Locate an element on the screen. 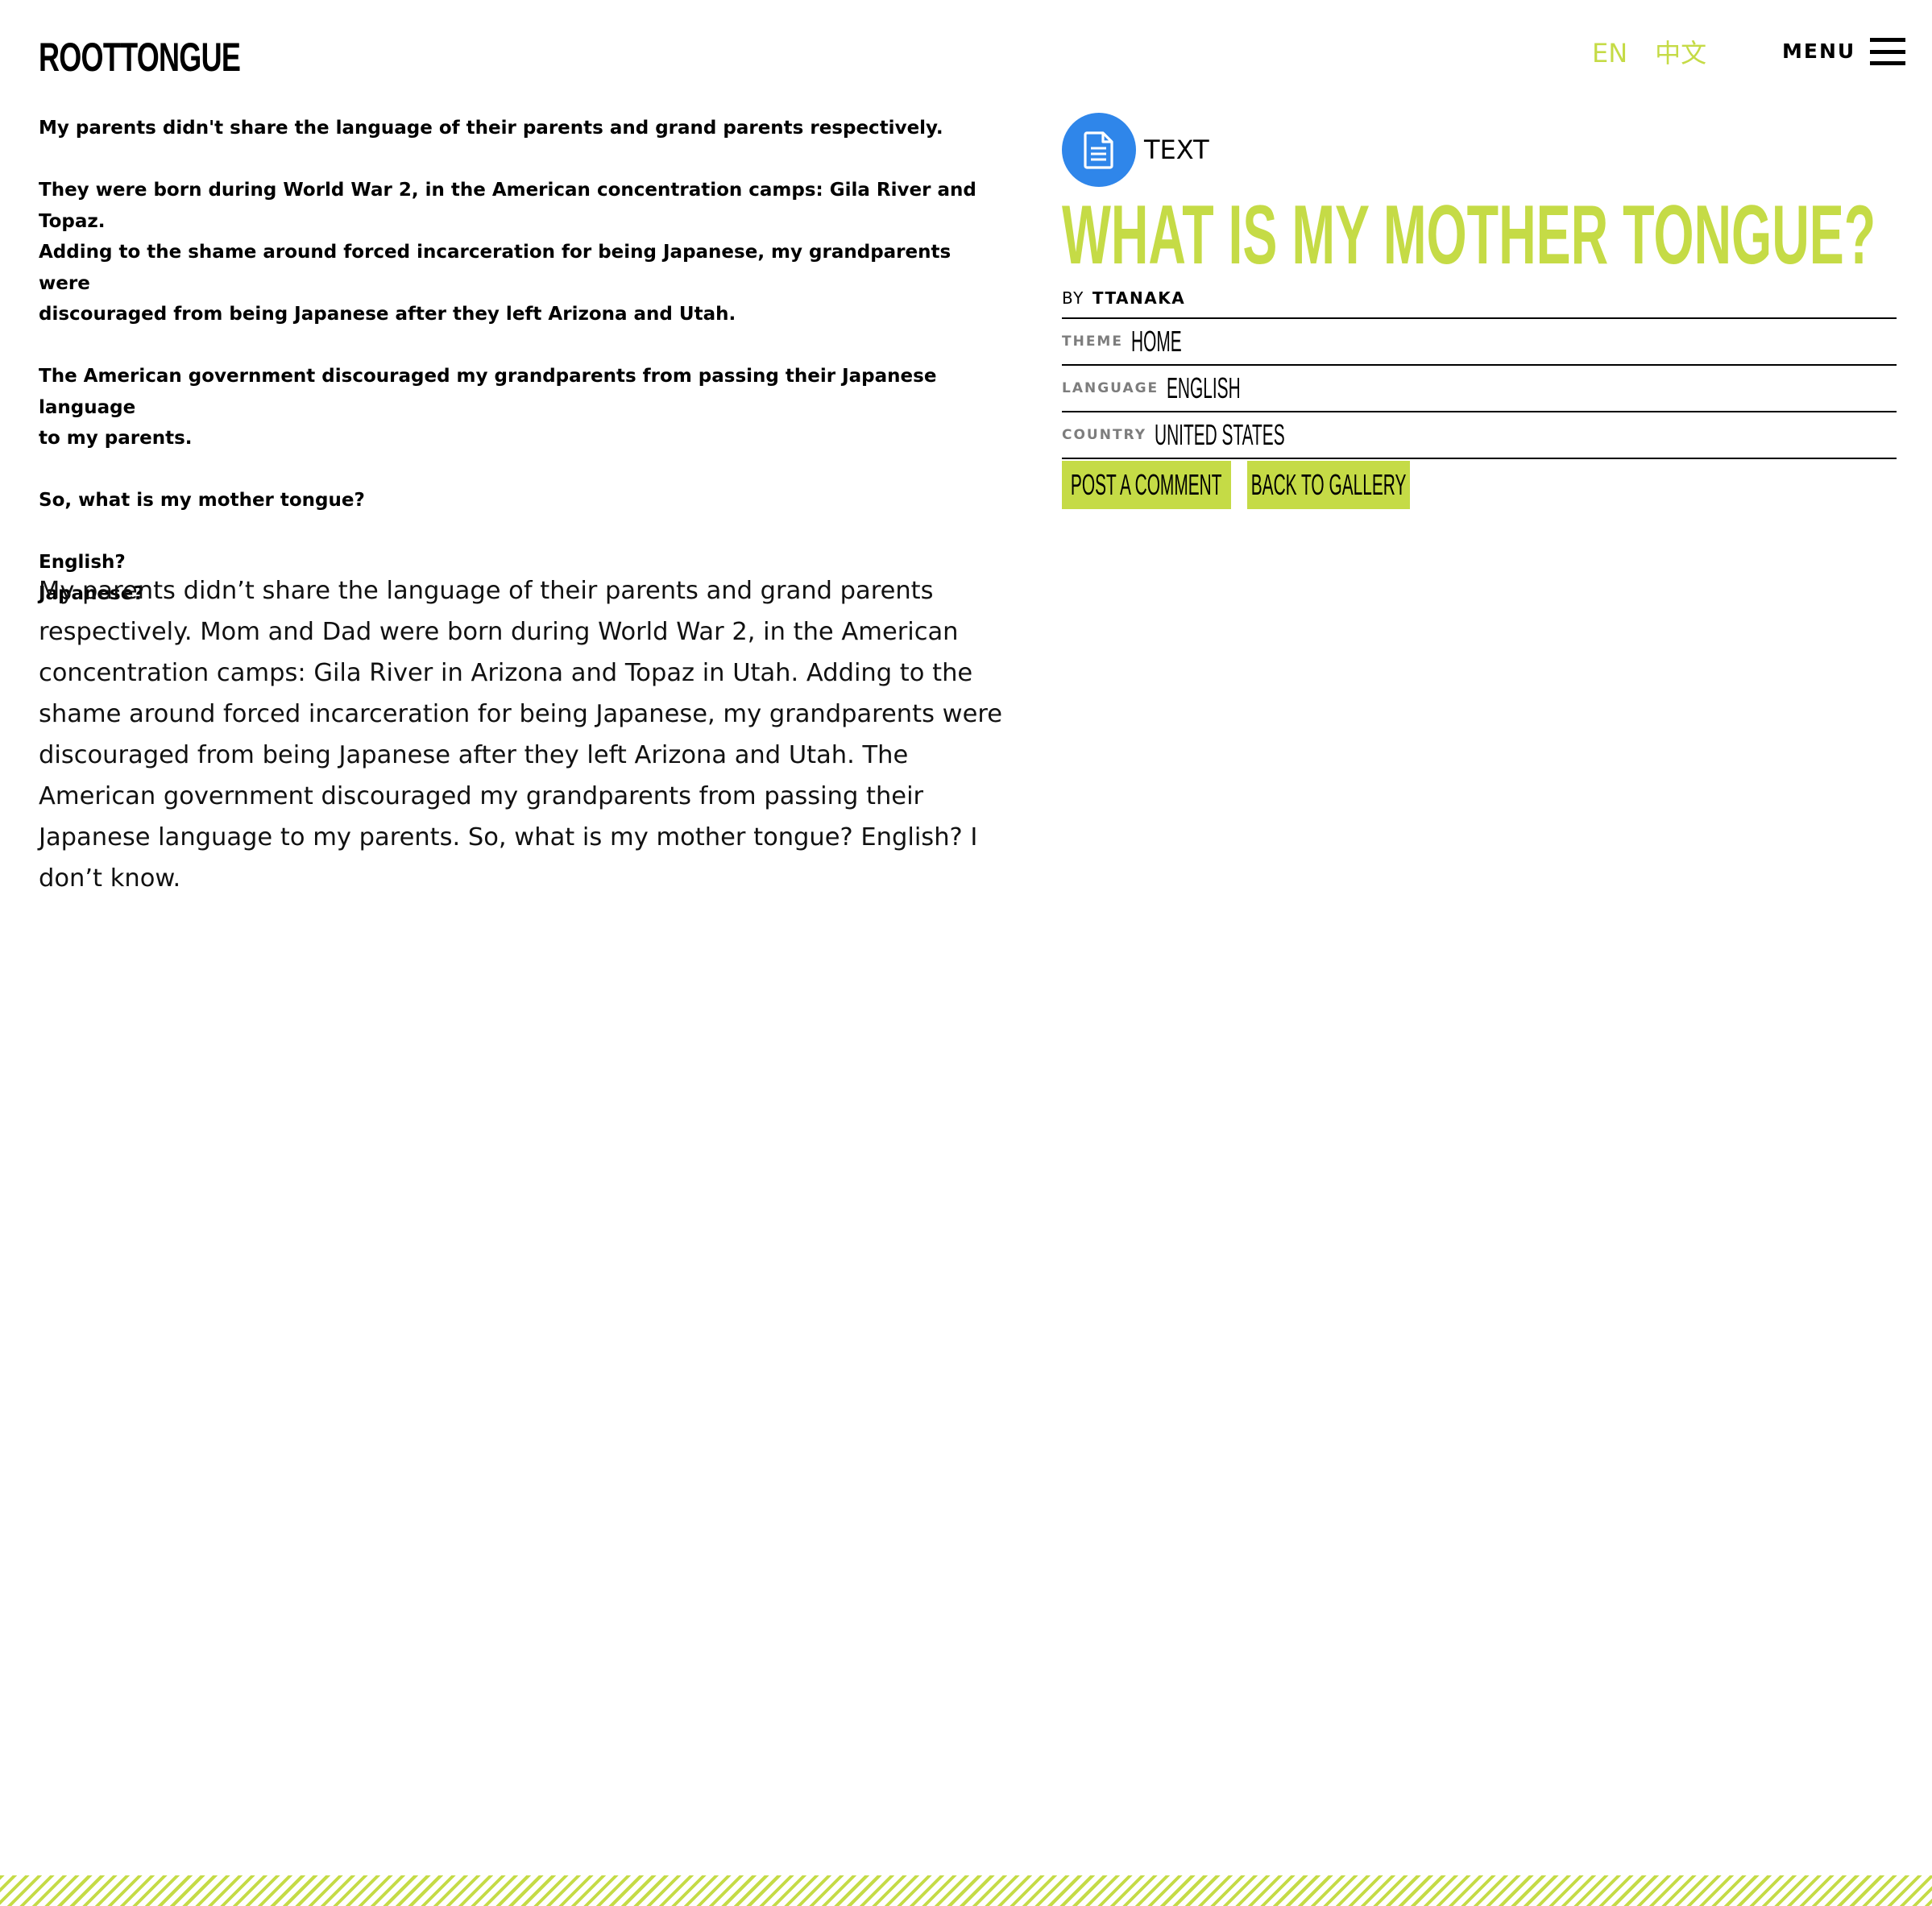  entry-type: TEXT is located at coordinates (1479, 150).